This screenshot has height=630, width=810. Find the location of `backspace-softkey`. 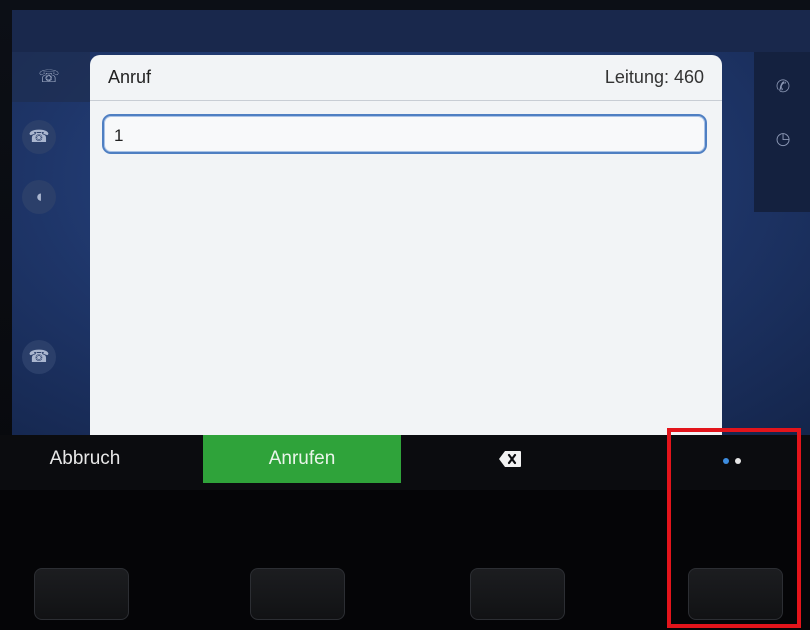

backspace-softkey is located at coordinates (510, 459).